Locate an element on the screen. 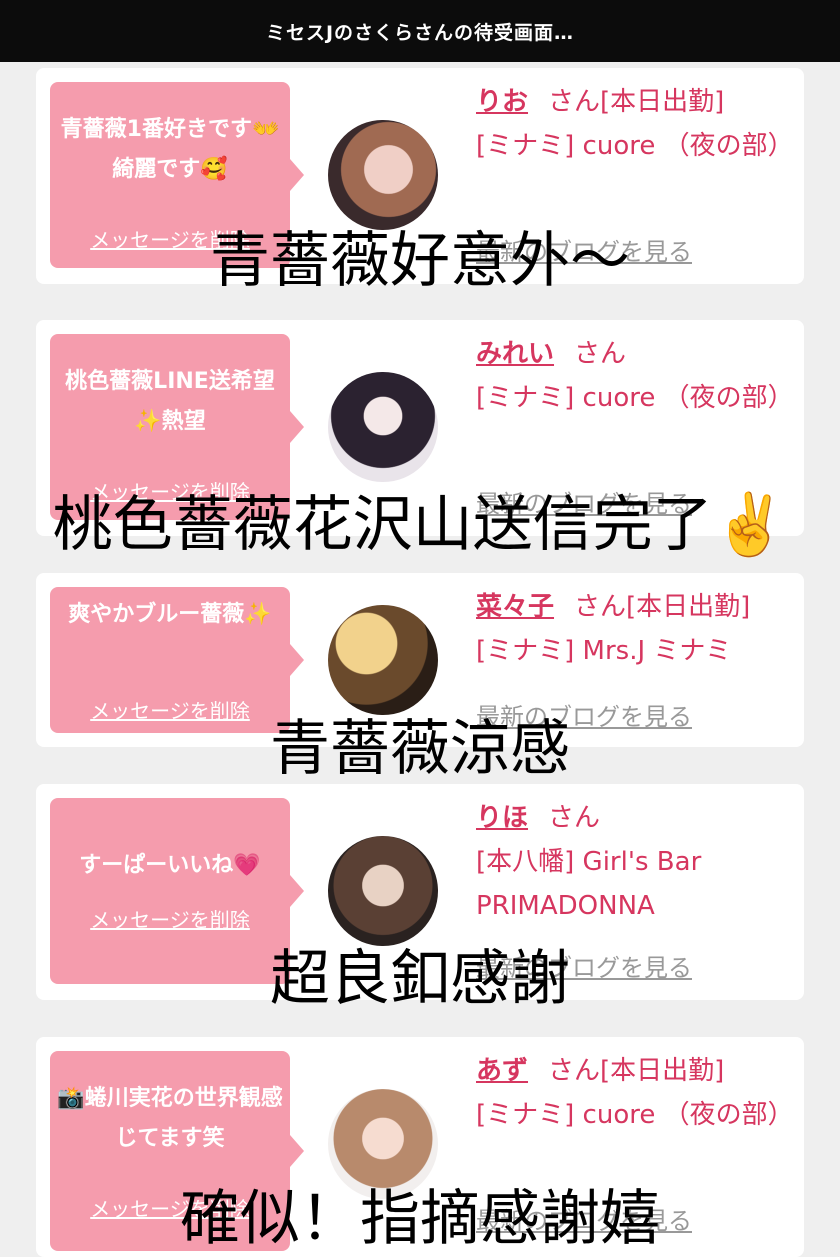 The width and height of the screenshot is (840, 1257). profile-info: りほ さん [本八幡] Girl's Bar PRIMADONNA is located at coordinates (630, 862).